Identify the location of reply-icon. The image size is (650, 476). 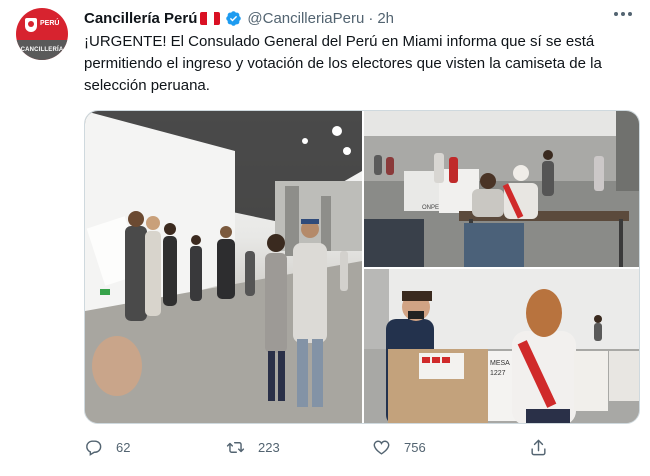
(94, 448).